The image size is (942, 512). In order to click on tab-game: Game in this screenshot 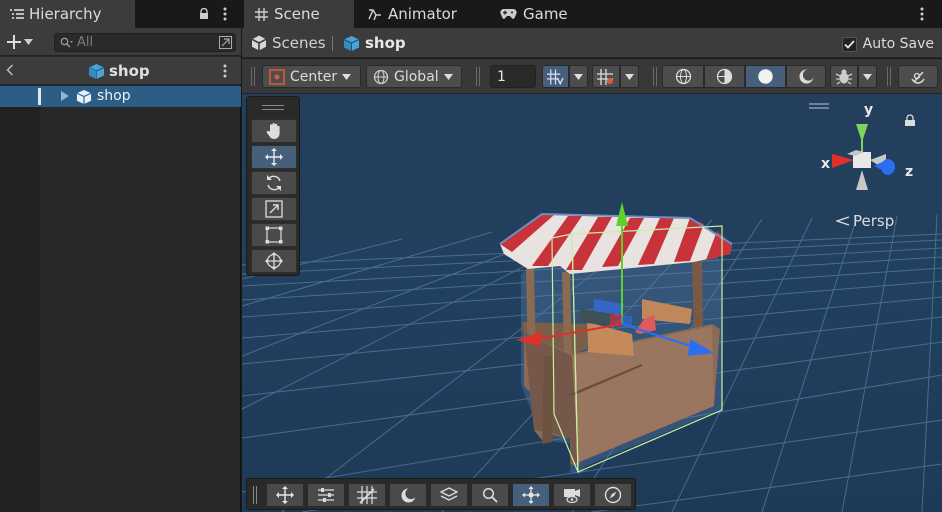, I will do `click(534, 14)`.